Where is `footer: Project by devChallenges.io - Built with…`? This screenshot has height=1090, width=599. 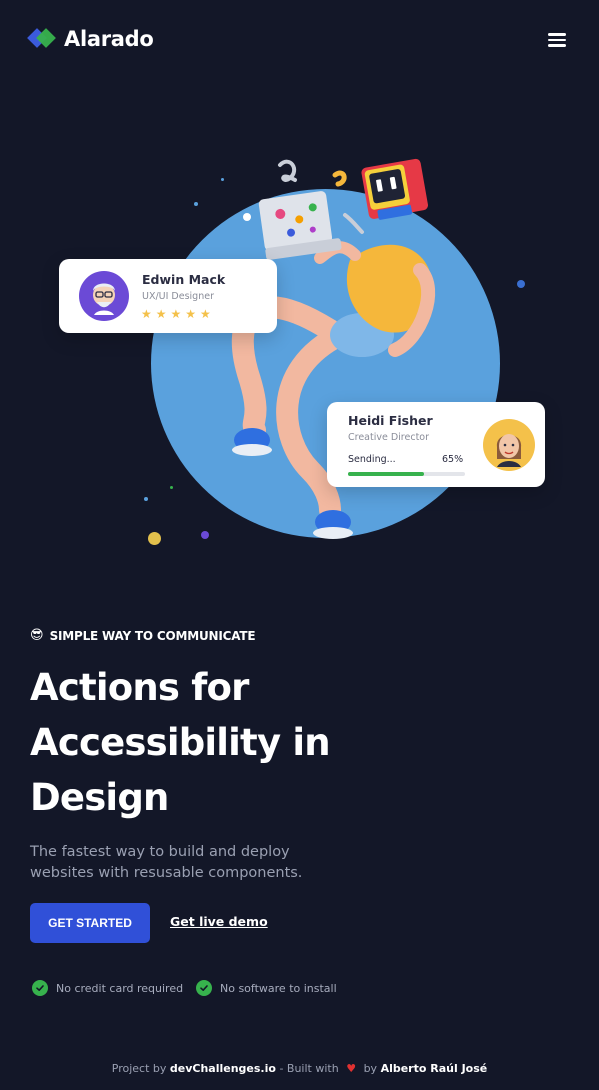 footer: Project by devChallenges.io - Built with… is located at coordinates (299, 1068).